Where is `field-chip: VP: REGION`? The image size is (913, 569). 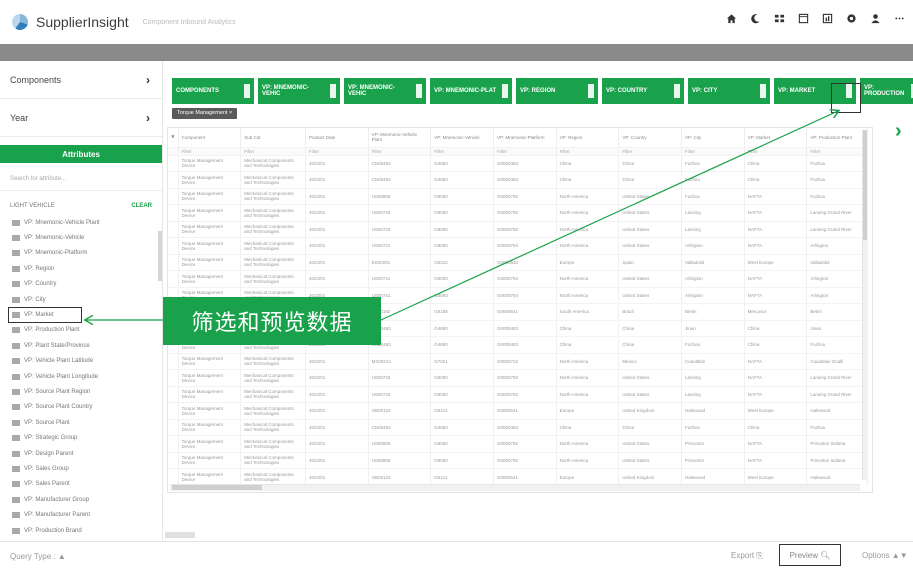 field-chip: VP: REGION is located at coordinates (557, 91).